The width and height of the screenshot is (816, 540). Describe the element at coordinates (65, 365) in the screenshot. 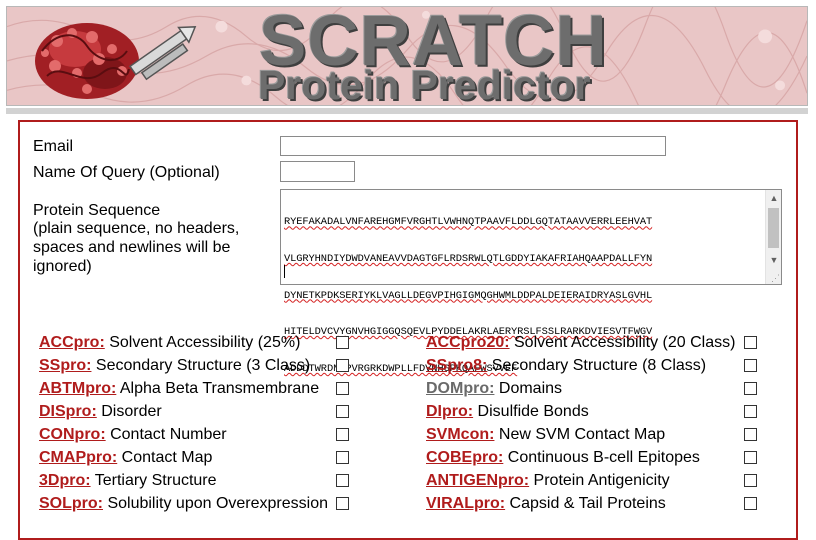

I see `predictor-link: SSpro:` at that location.